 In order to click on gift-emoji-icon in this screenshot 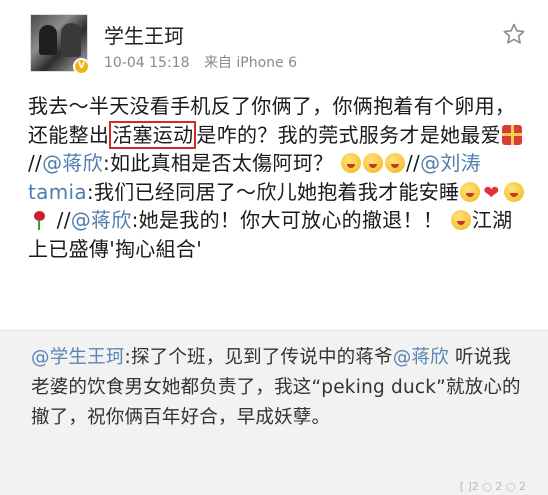, I will do `click(511, 134)`.